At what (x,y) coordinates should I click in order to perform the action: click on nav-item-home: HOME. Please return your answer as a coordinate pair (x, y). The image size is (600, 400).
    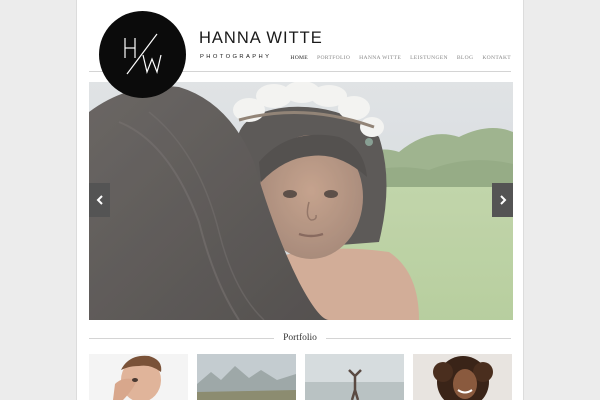
    Looking at the image, I should click on (299, 58).